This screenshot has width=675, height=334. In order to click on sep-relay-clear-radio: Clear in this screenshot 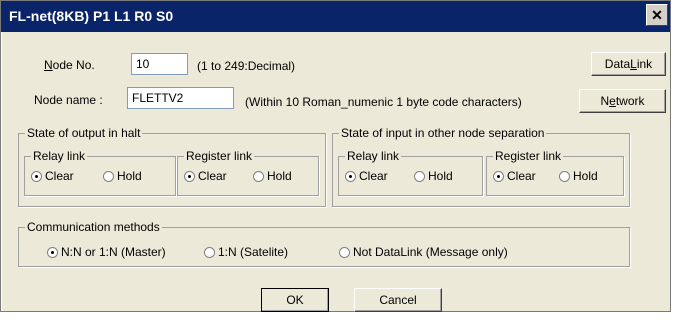, I will do `click(366, 176)`.